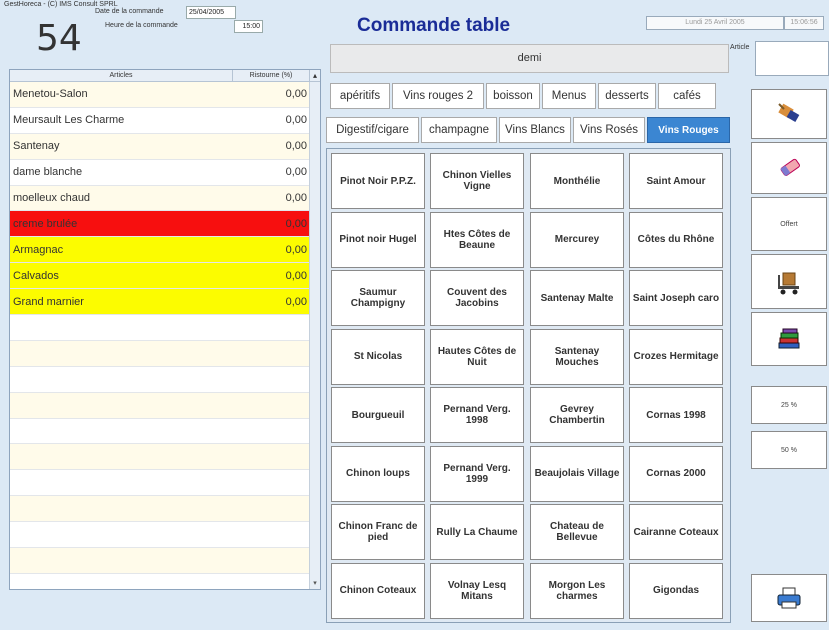  What do you see at coordinates (792, 58) in the screenshot?
I see `article-field` at bounding box center [792, 58].